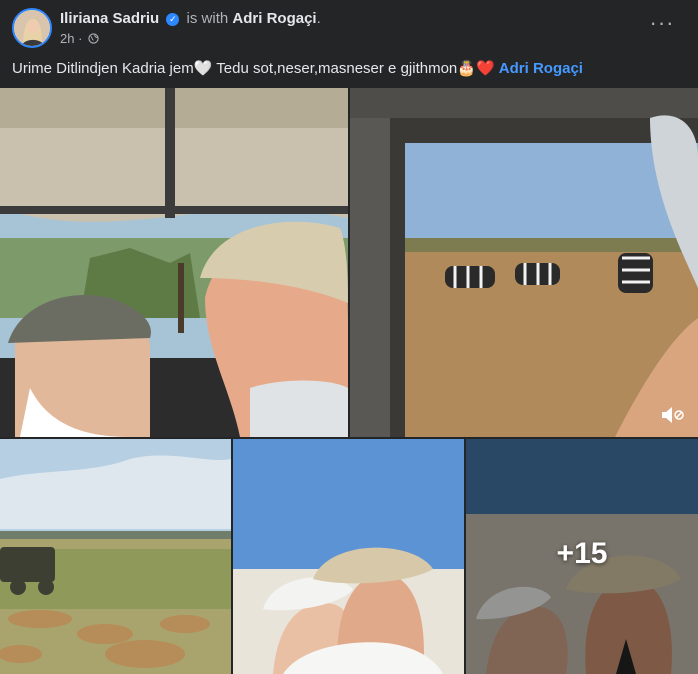  What do you see at coordinates (662, 25) in the screenshot?
I see `more-options-icon: ···` at bounding box center [662, 25].